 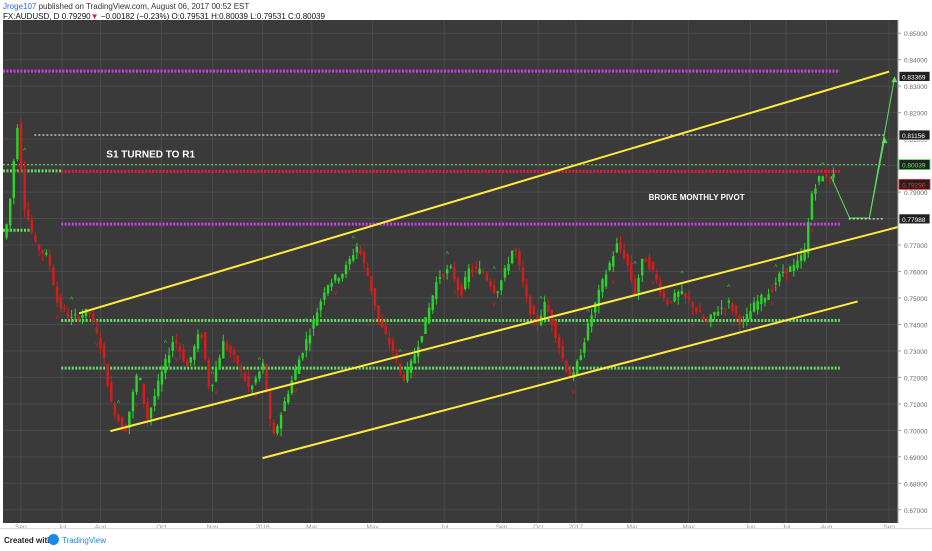 What do you see at coordinates (84, 540) in the screenshot?
I see `tradingview-brand-link: TradingView` at bounding box center [84, 540].